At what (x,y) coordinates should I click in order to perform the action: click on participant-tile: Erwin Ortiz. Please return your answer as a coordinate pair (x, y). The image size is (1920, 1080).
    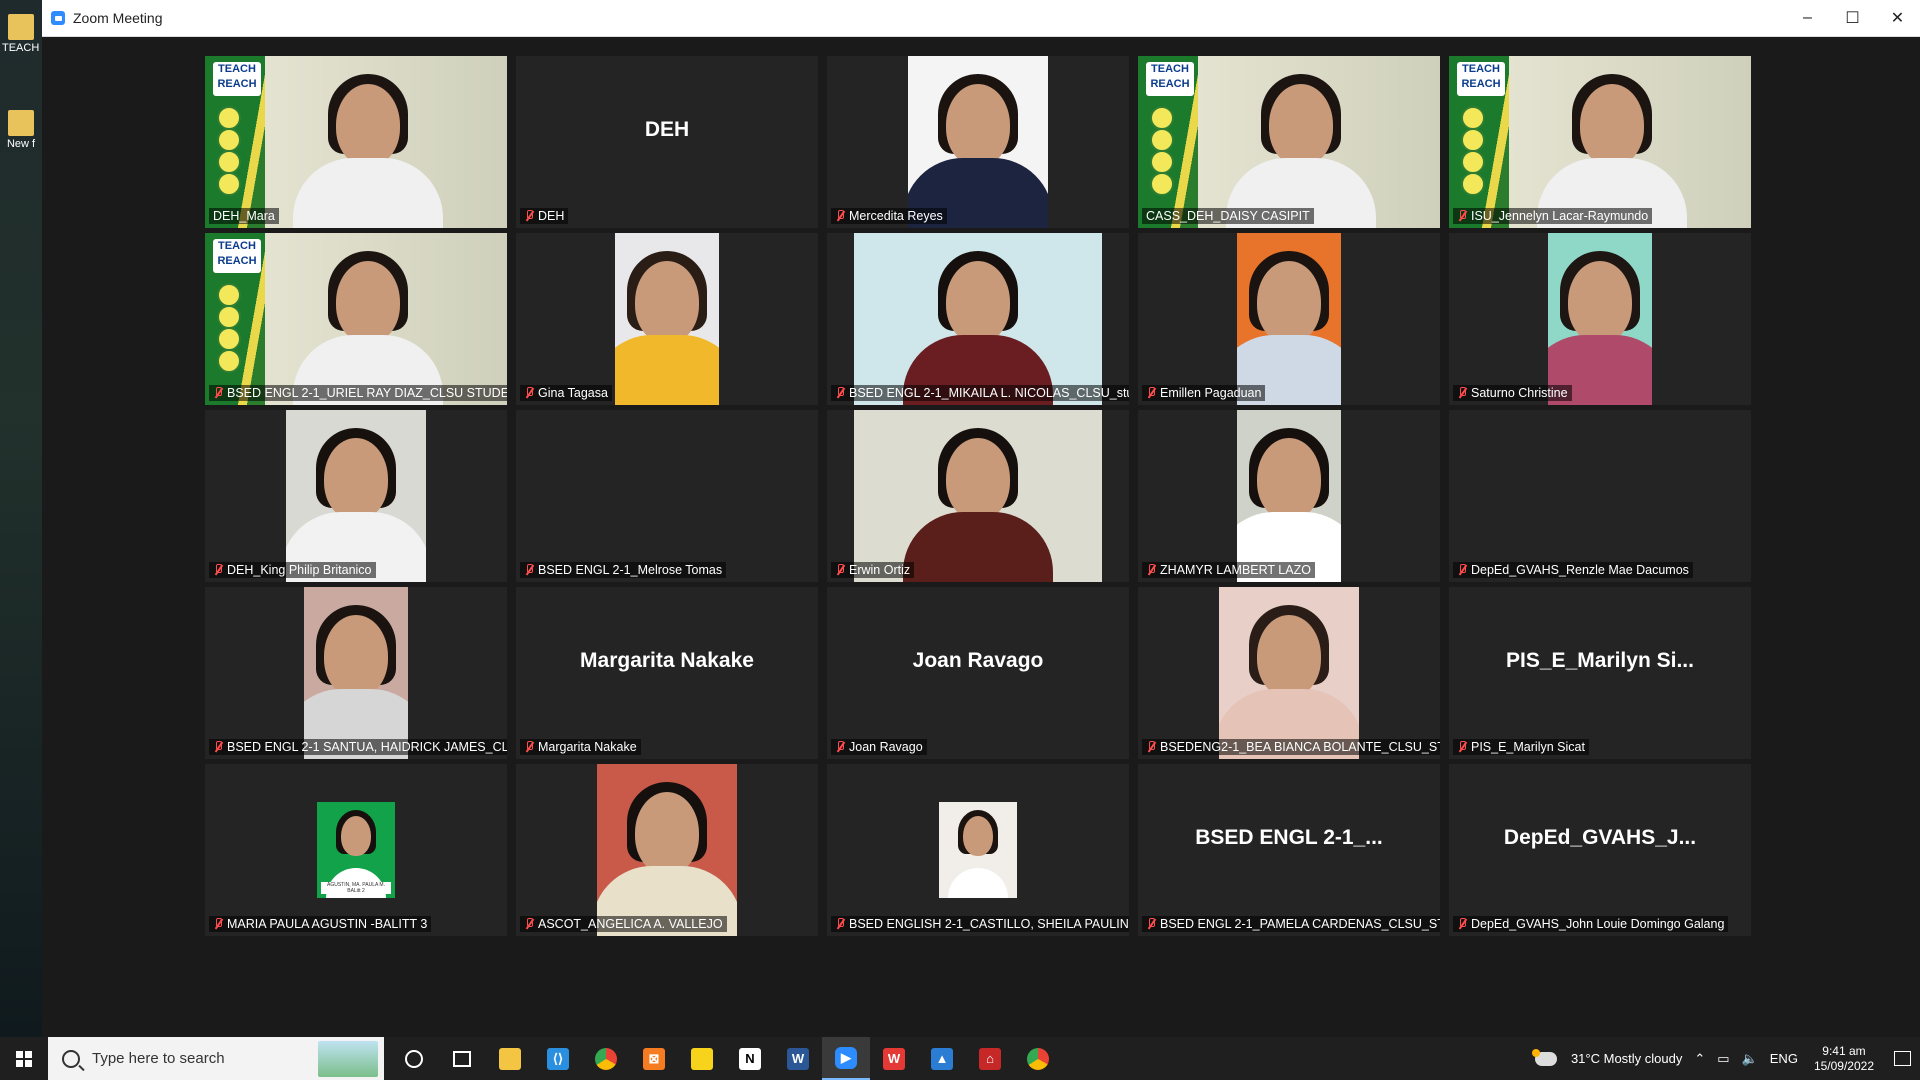
    Looking at the image, I should click on (978, 496).